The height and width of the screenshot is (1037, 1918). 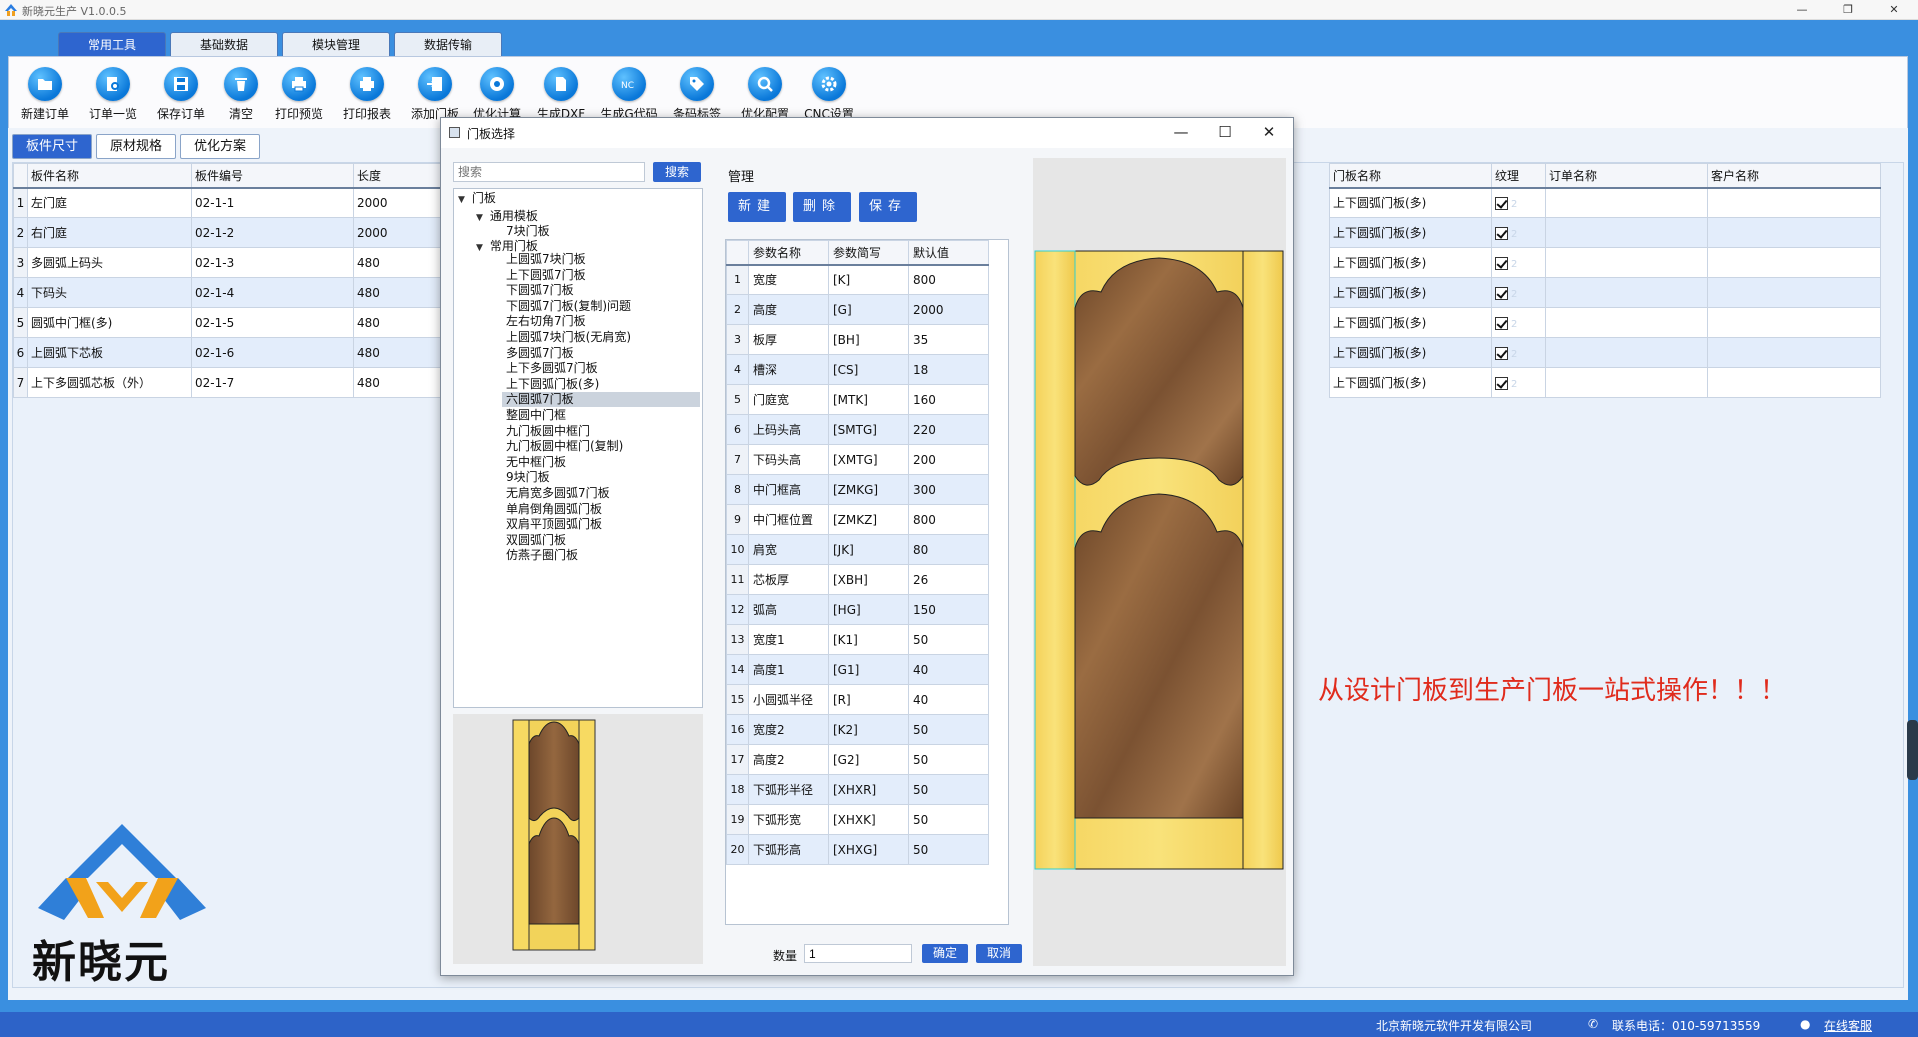 What do you see at coordinates (788, 669) in the screenshot?
I see `param-name-cell: 高度1` at bounding box center [788, 669].